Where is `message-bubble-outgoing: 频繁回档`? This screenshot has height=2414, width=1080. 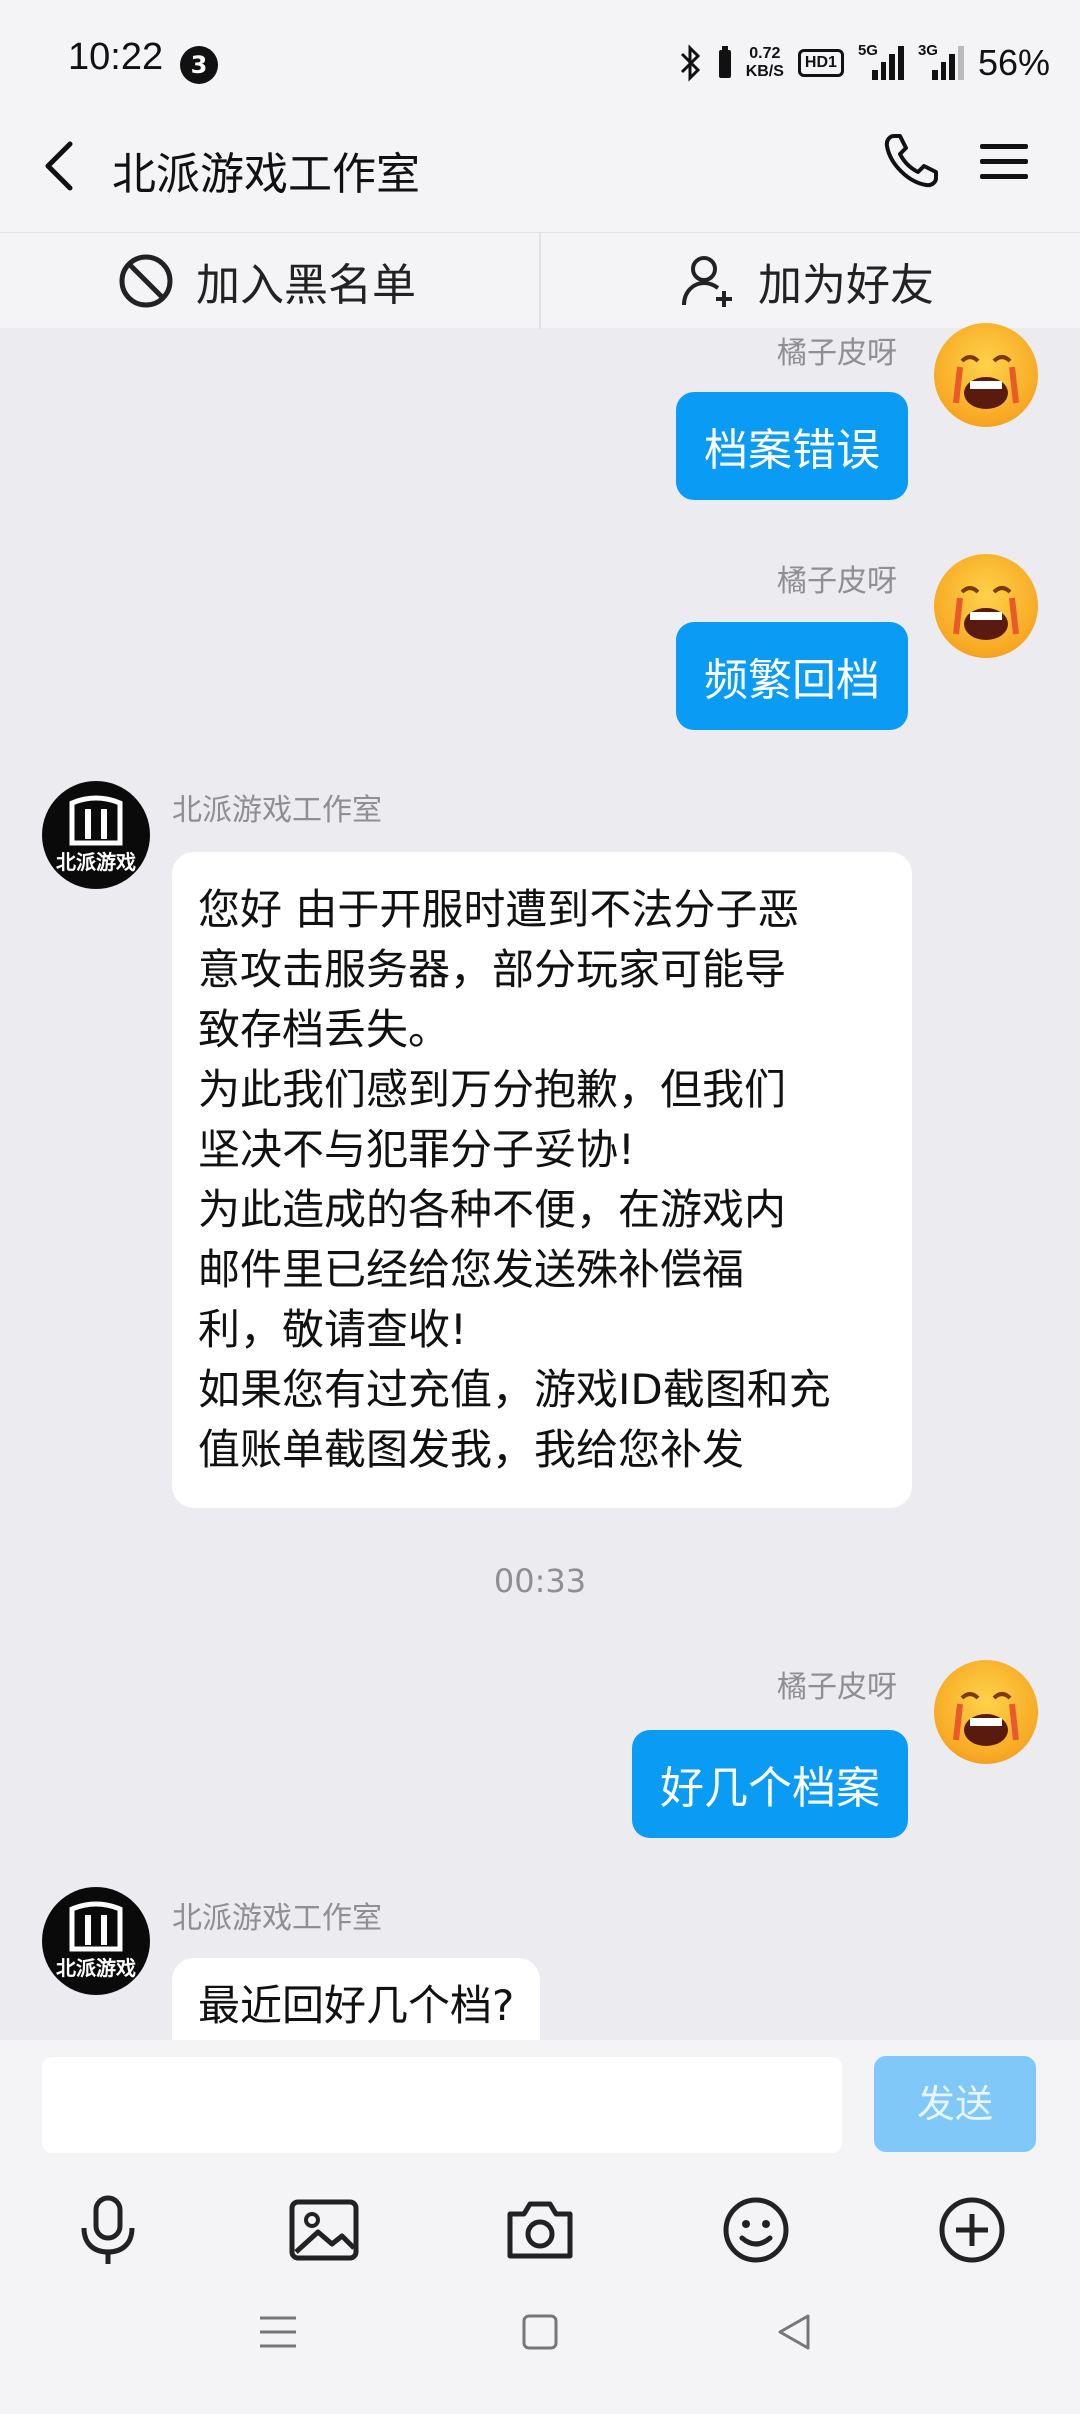 message-bubble-outgoing: 频繁回档 is located at coordinates (792, 676).